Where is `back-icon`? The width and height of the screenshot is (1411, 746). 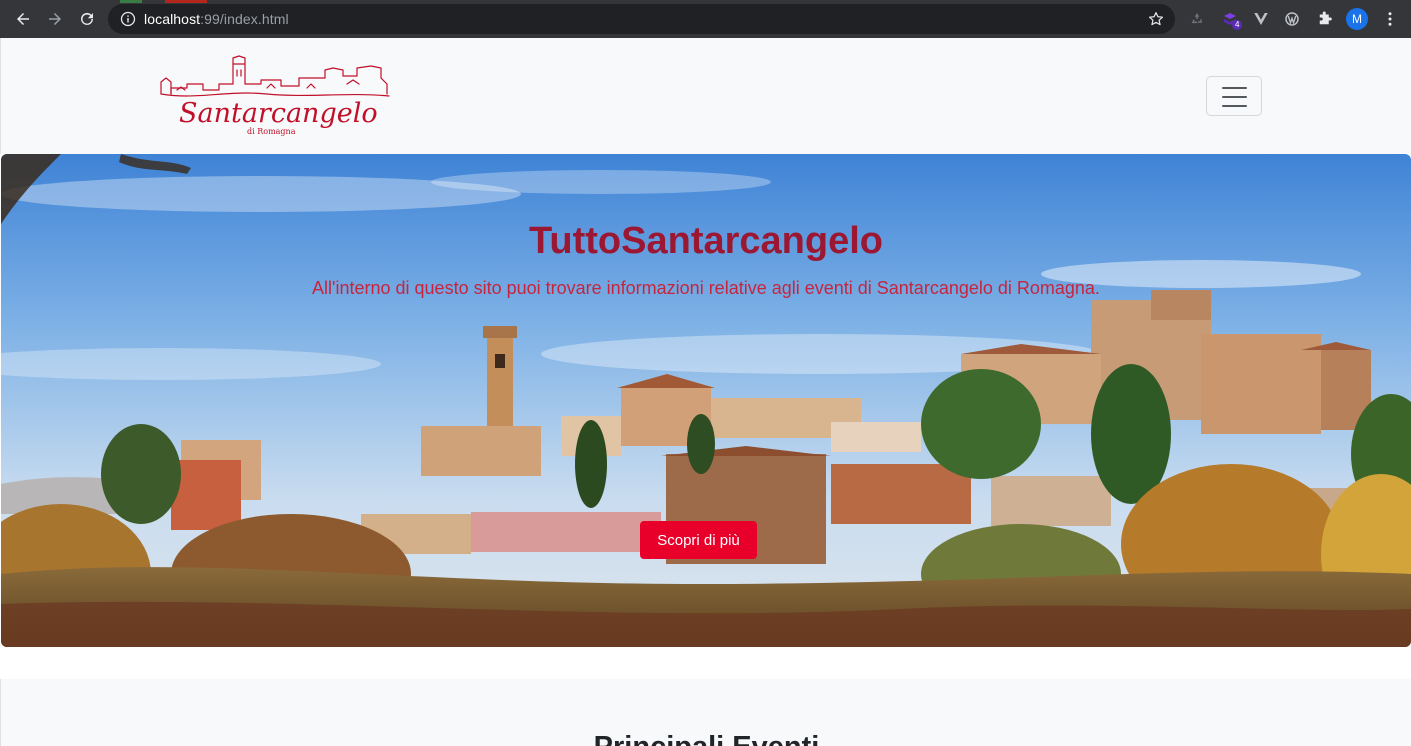 back-icon is located at coordinates (23, 19).